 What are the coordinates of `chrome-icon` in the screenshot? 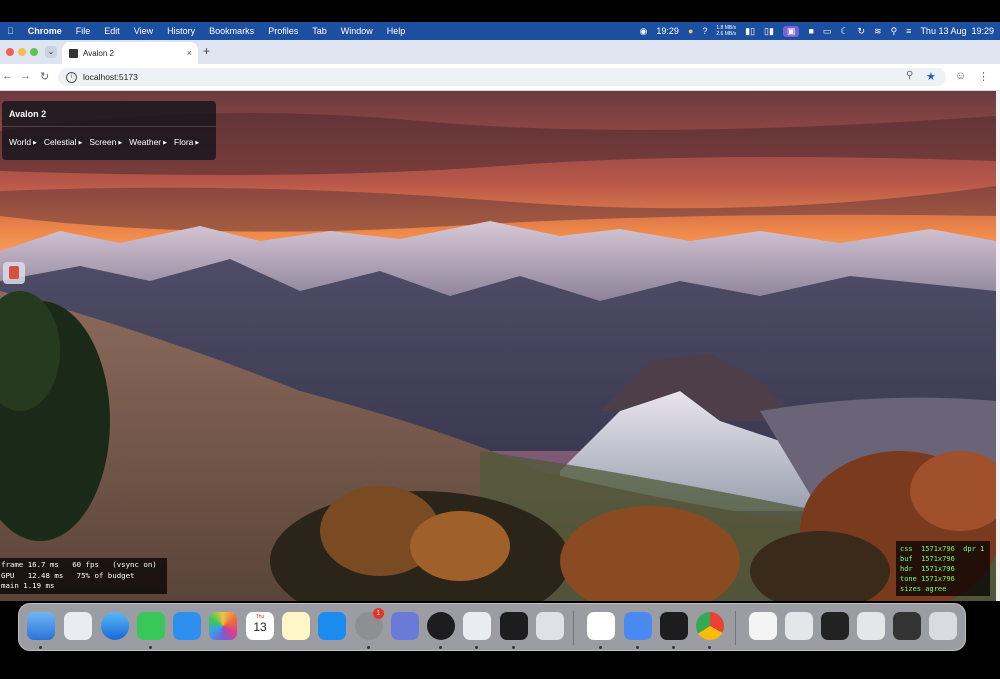 It's located at (710, 626).